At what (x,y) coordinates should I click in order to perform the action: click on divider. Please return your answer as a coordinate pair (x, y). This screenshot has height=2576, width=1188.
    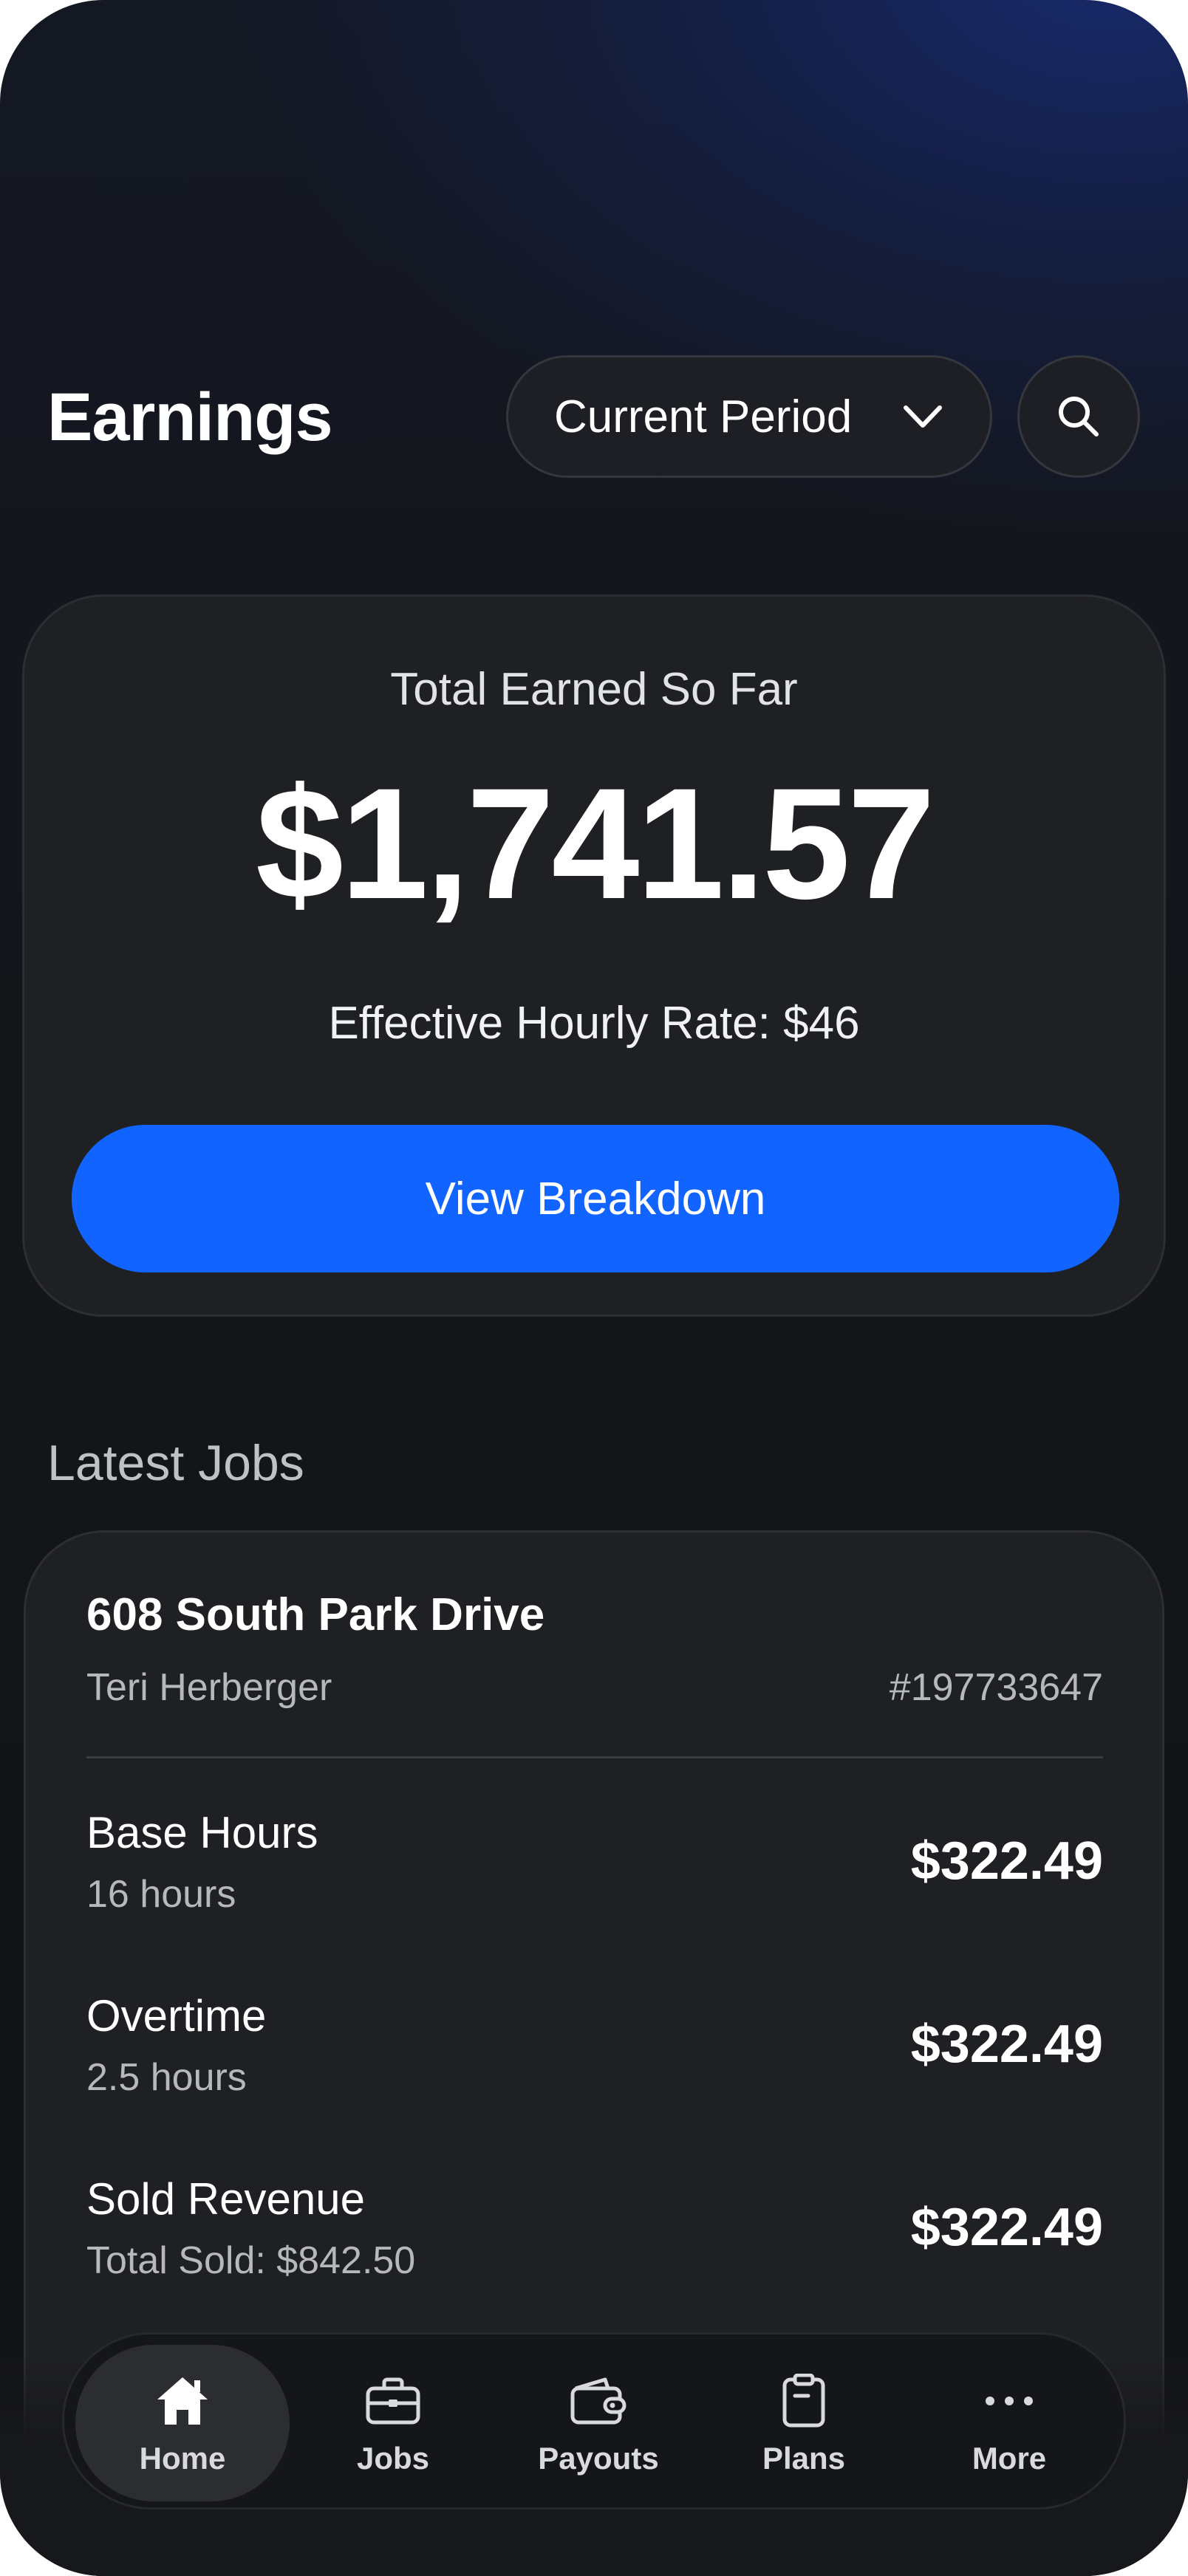
    Looking at the image, I should click on (594, 1757).